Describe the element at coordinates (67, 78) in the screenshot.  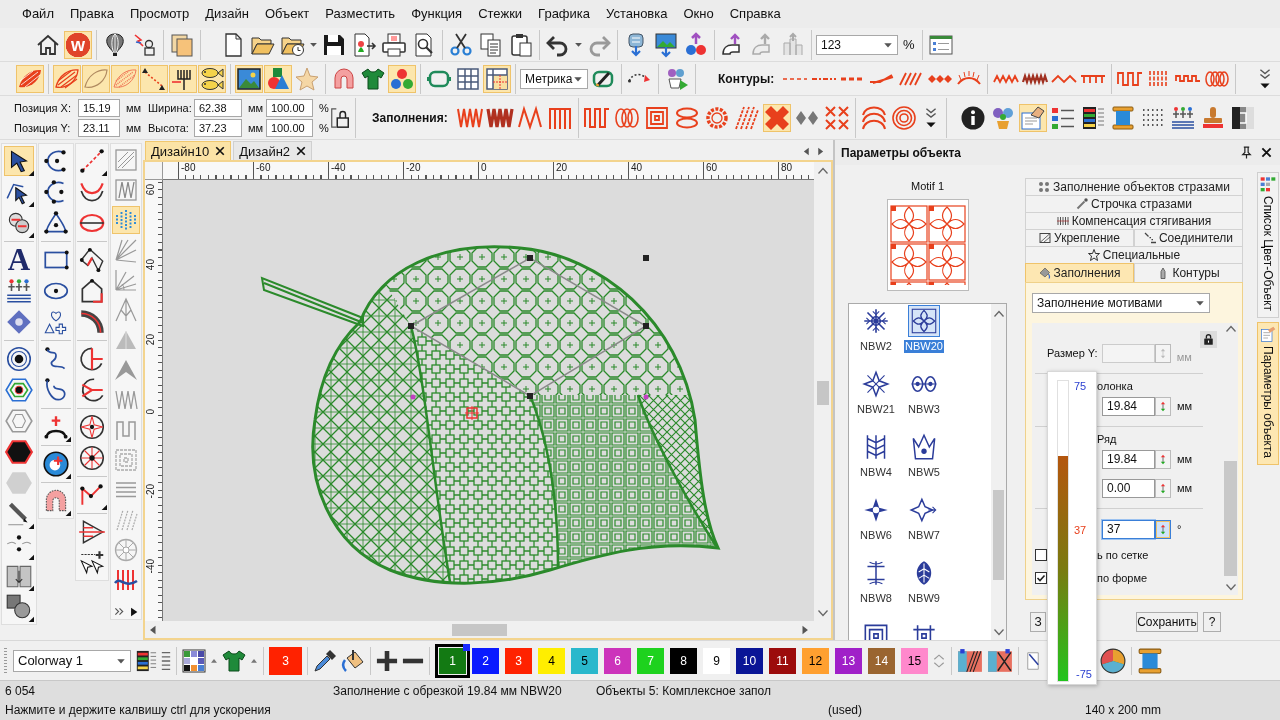
I see `leaf-stitch-icon` at that location.